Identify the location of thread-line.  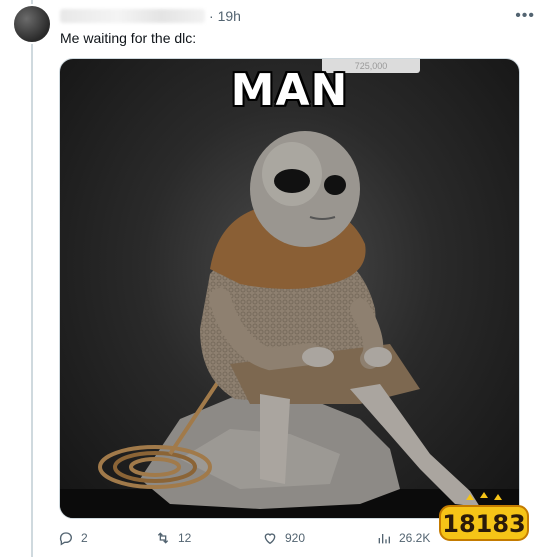
(32, 278).